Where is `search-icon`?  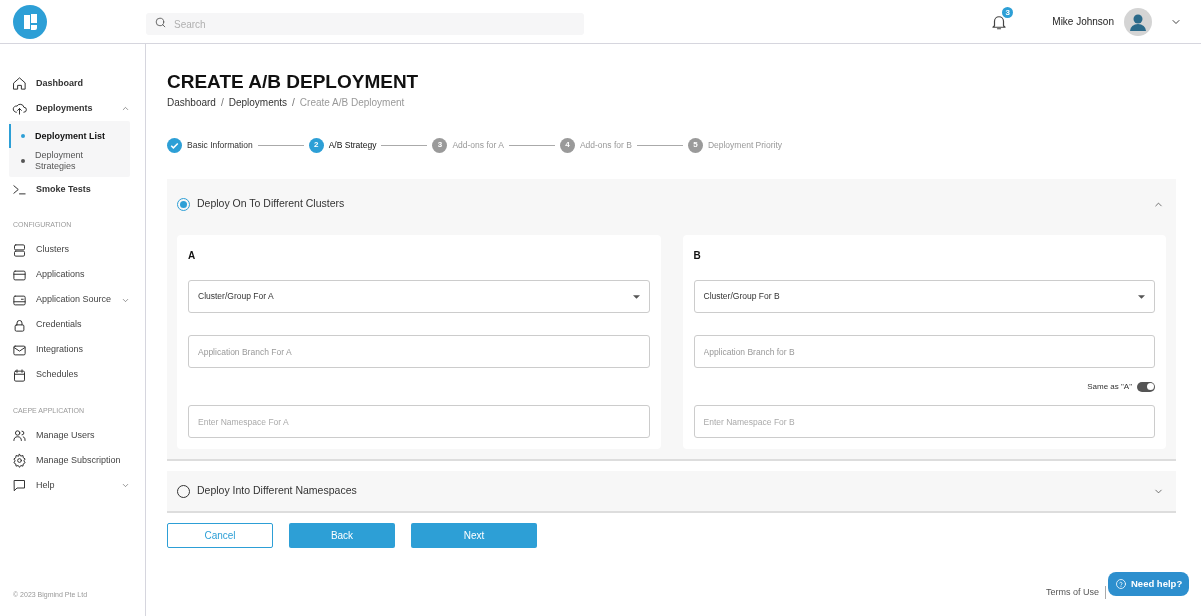 search-icon is located at coordinates (160, 22).